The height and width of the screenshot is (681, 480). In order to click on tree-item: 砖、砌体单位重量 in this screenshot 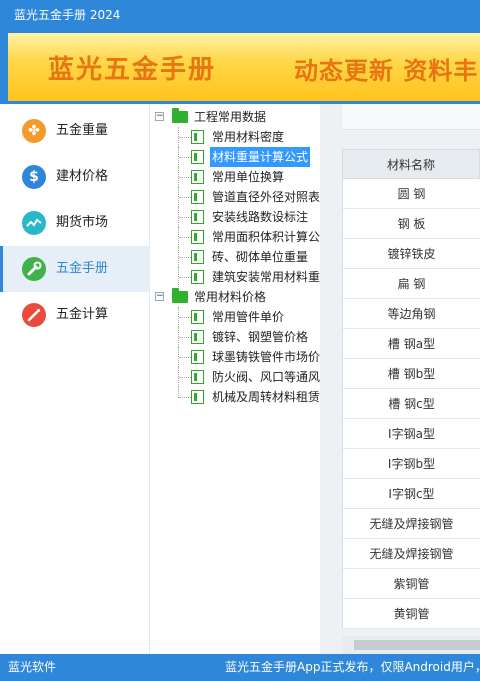, I will do `click(235, 257)`.